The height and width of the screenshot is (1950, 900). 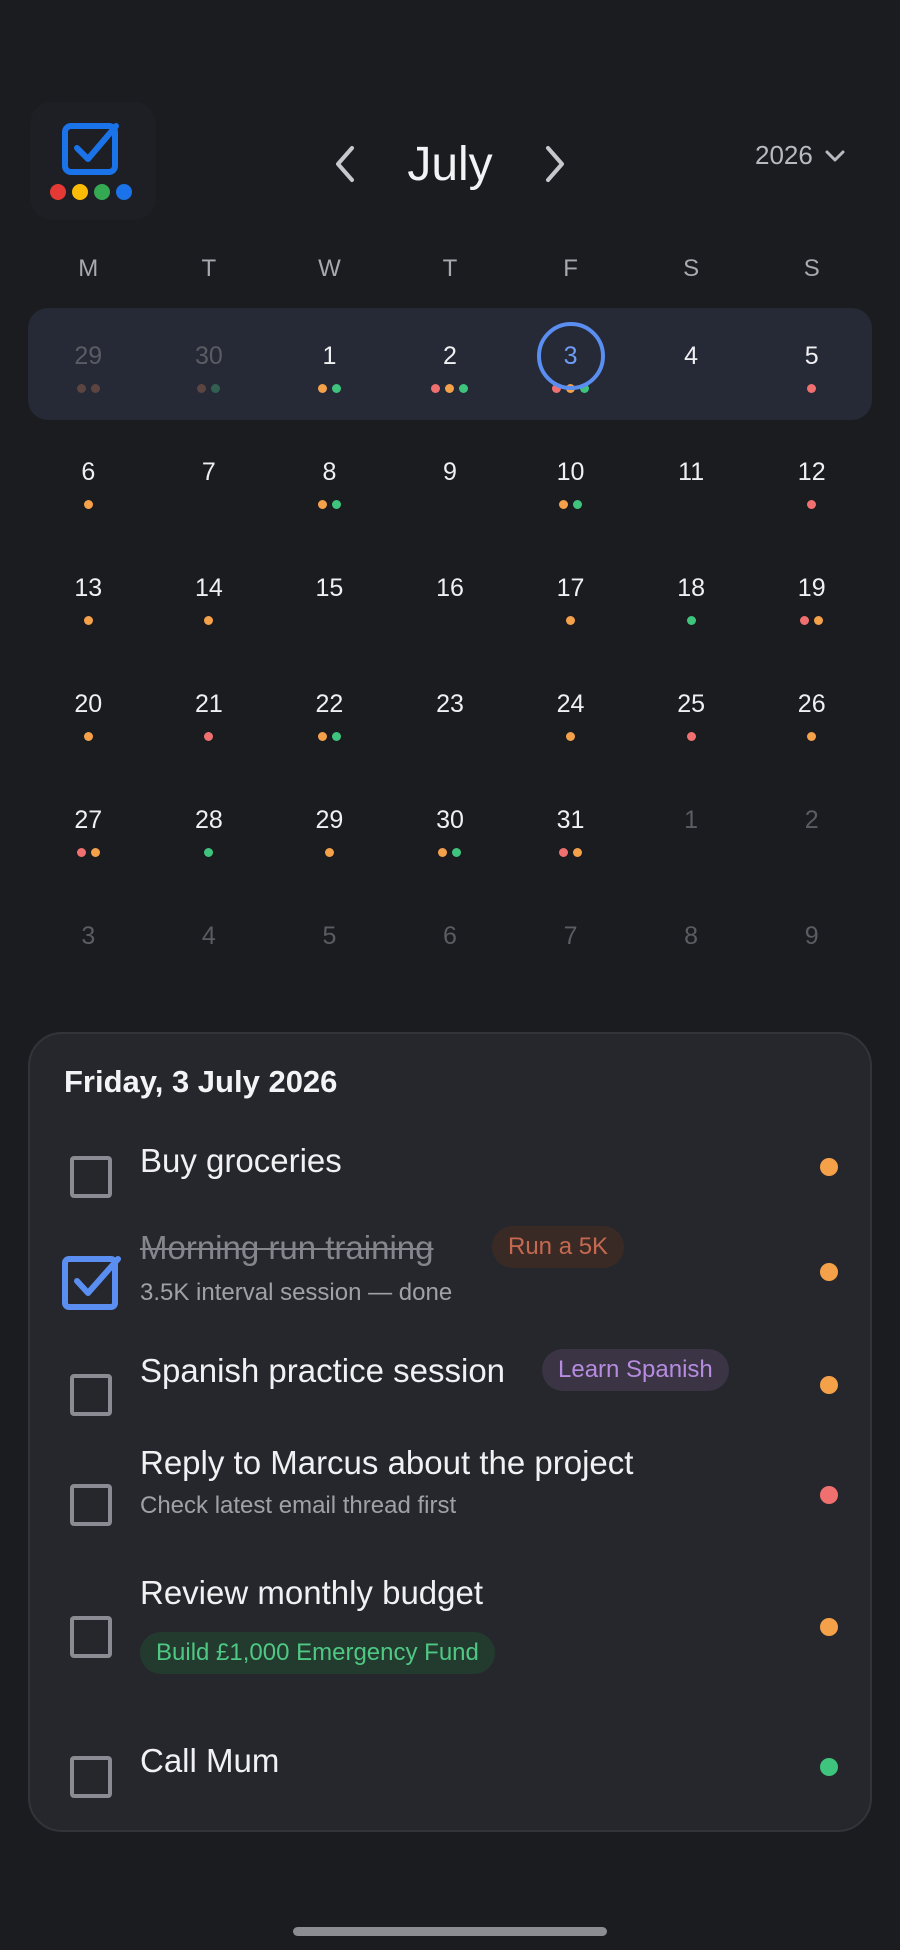 What do you see at coordinates (88, 828) in the screenshot?
I see `day-cell: 27` at bounding box center [88, 828].